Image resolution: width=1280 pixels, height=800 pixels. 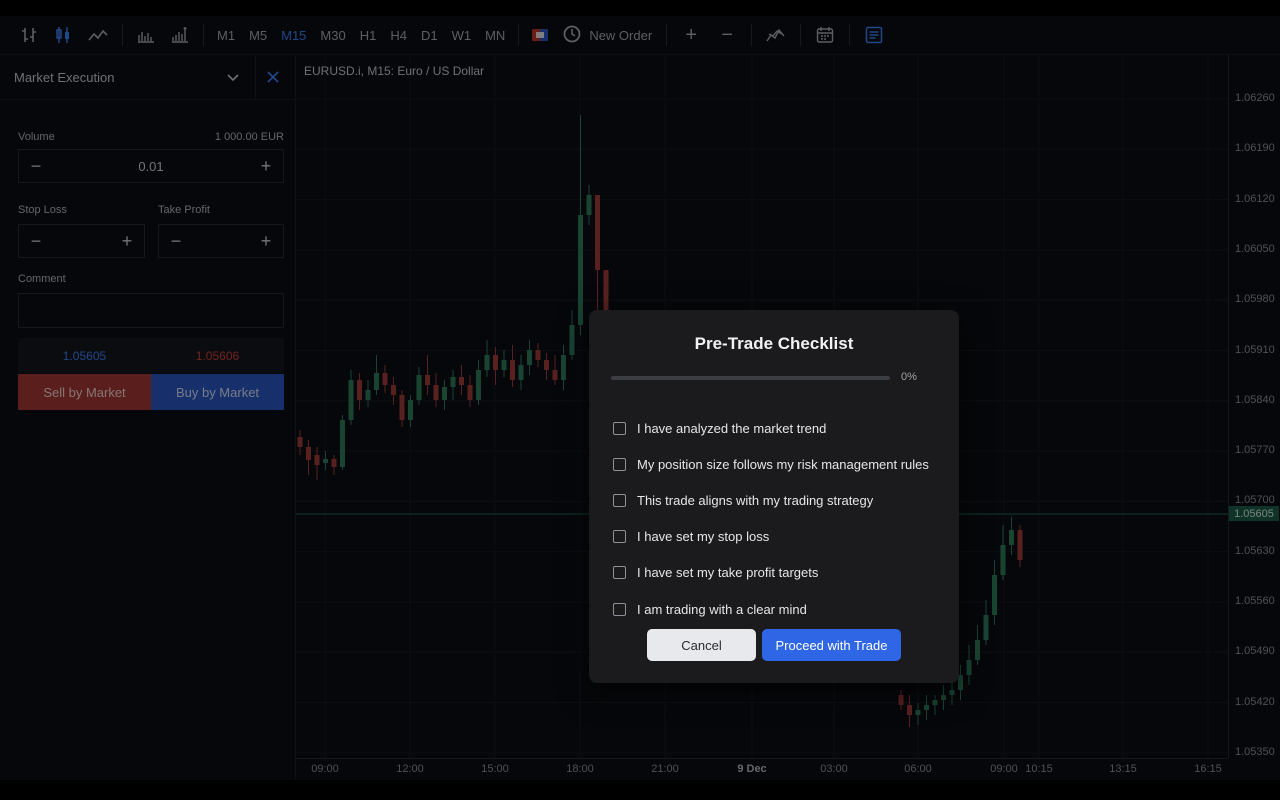 What do you see at coordinates (774, 343) in the screenshot?
I see `dialog-title: Pre-Trade Checklist` at bounding box center [774, 343].